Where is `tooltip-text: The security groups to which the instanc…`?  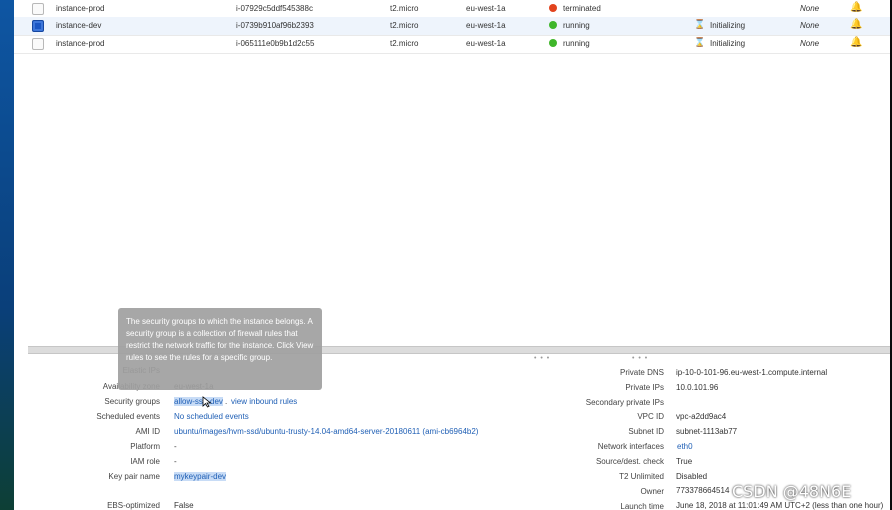
tooltip-text: The security groups to which the instanc… is located at coordinates (220, 339).